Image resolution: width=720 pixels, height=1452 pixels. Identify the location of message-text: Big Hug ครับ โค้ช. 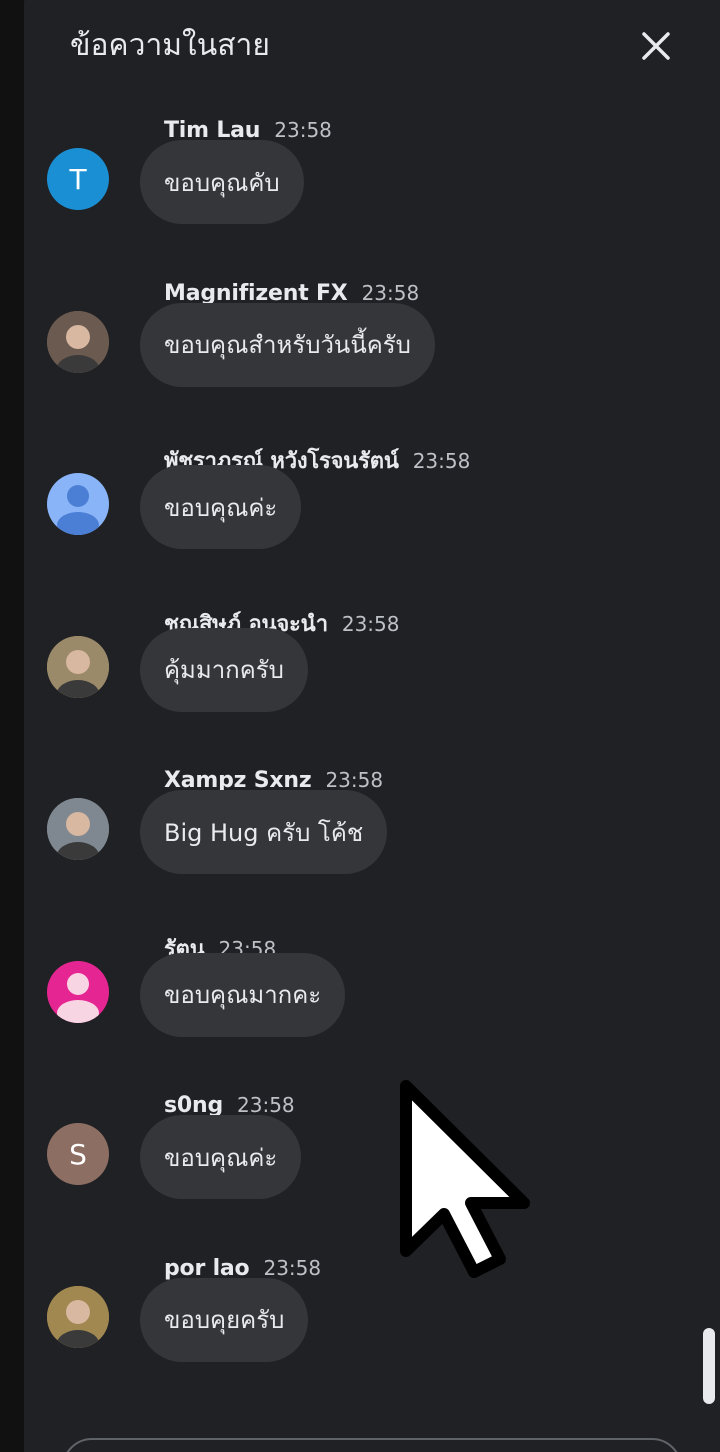
(264, 832).